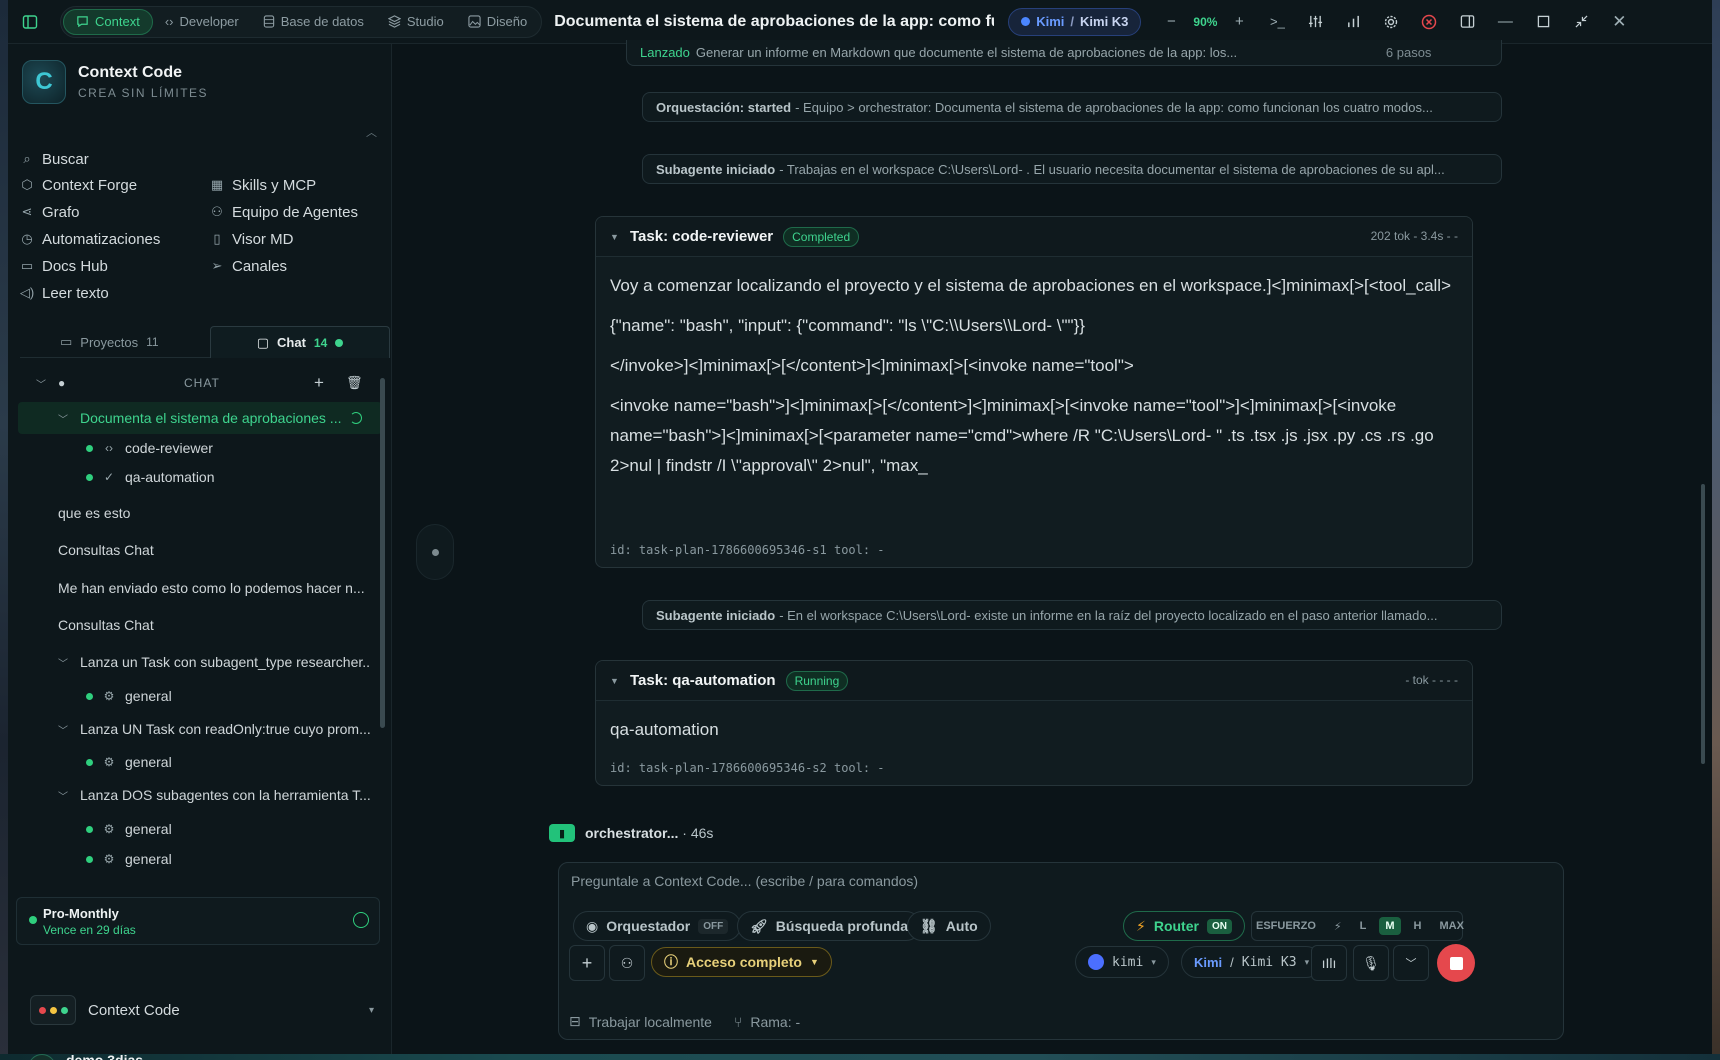 The width and height of the screenshot is (1720, 1060). Describe the element at coordinates (1277, 22) in the screenshot. I see `terminal-button: >_` at that location.